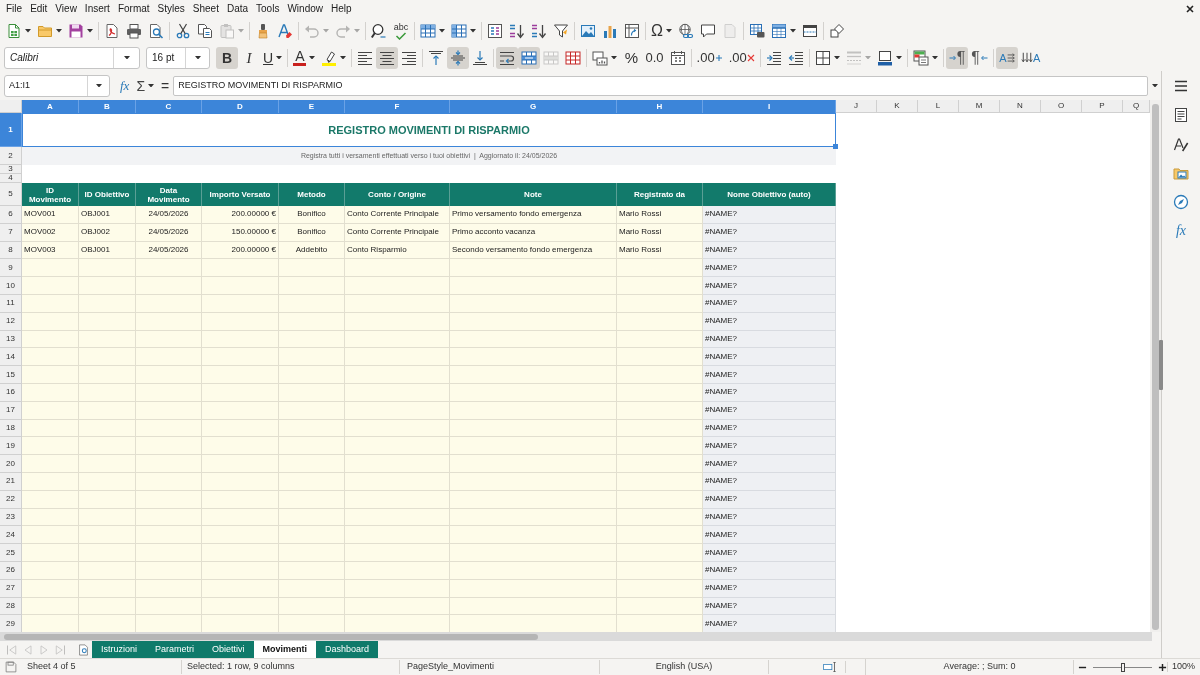 The image size is (1200, 675). I want to click on add-decimal-button: .00, so click(709, 57).